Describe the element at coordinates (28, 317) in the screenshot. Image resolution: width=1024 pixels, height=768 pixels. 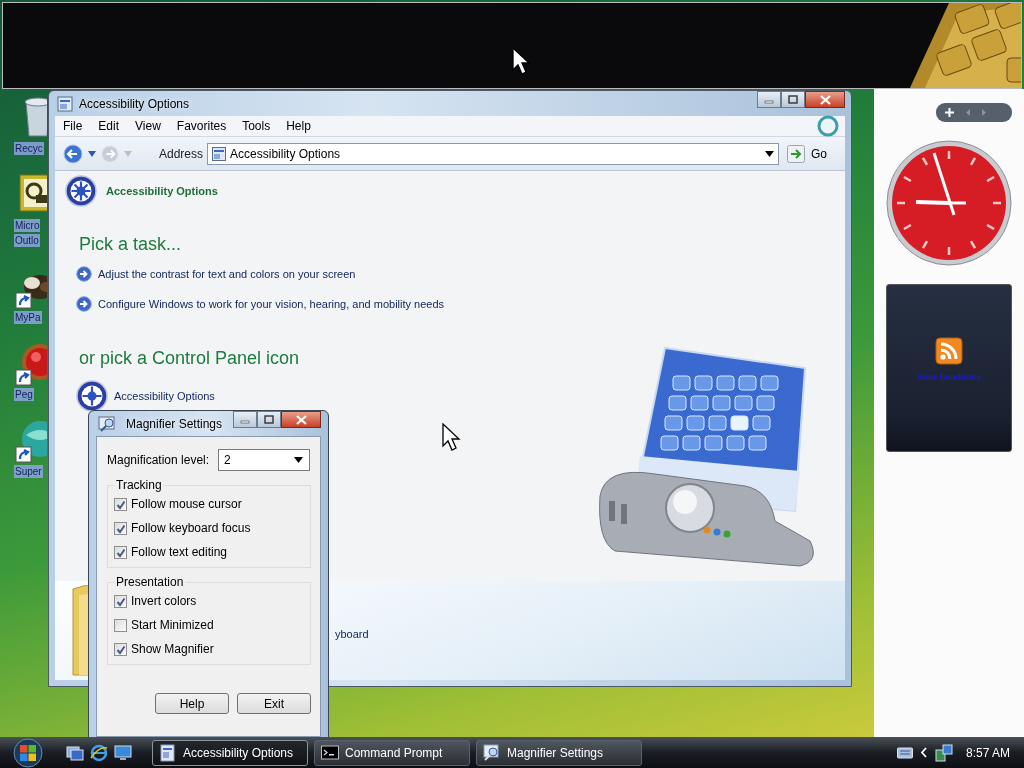
I see `desktop-icon-label: MyPa` at that location.